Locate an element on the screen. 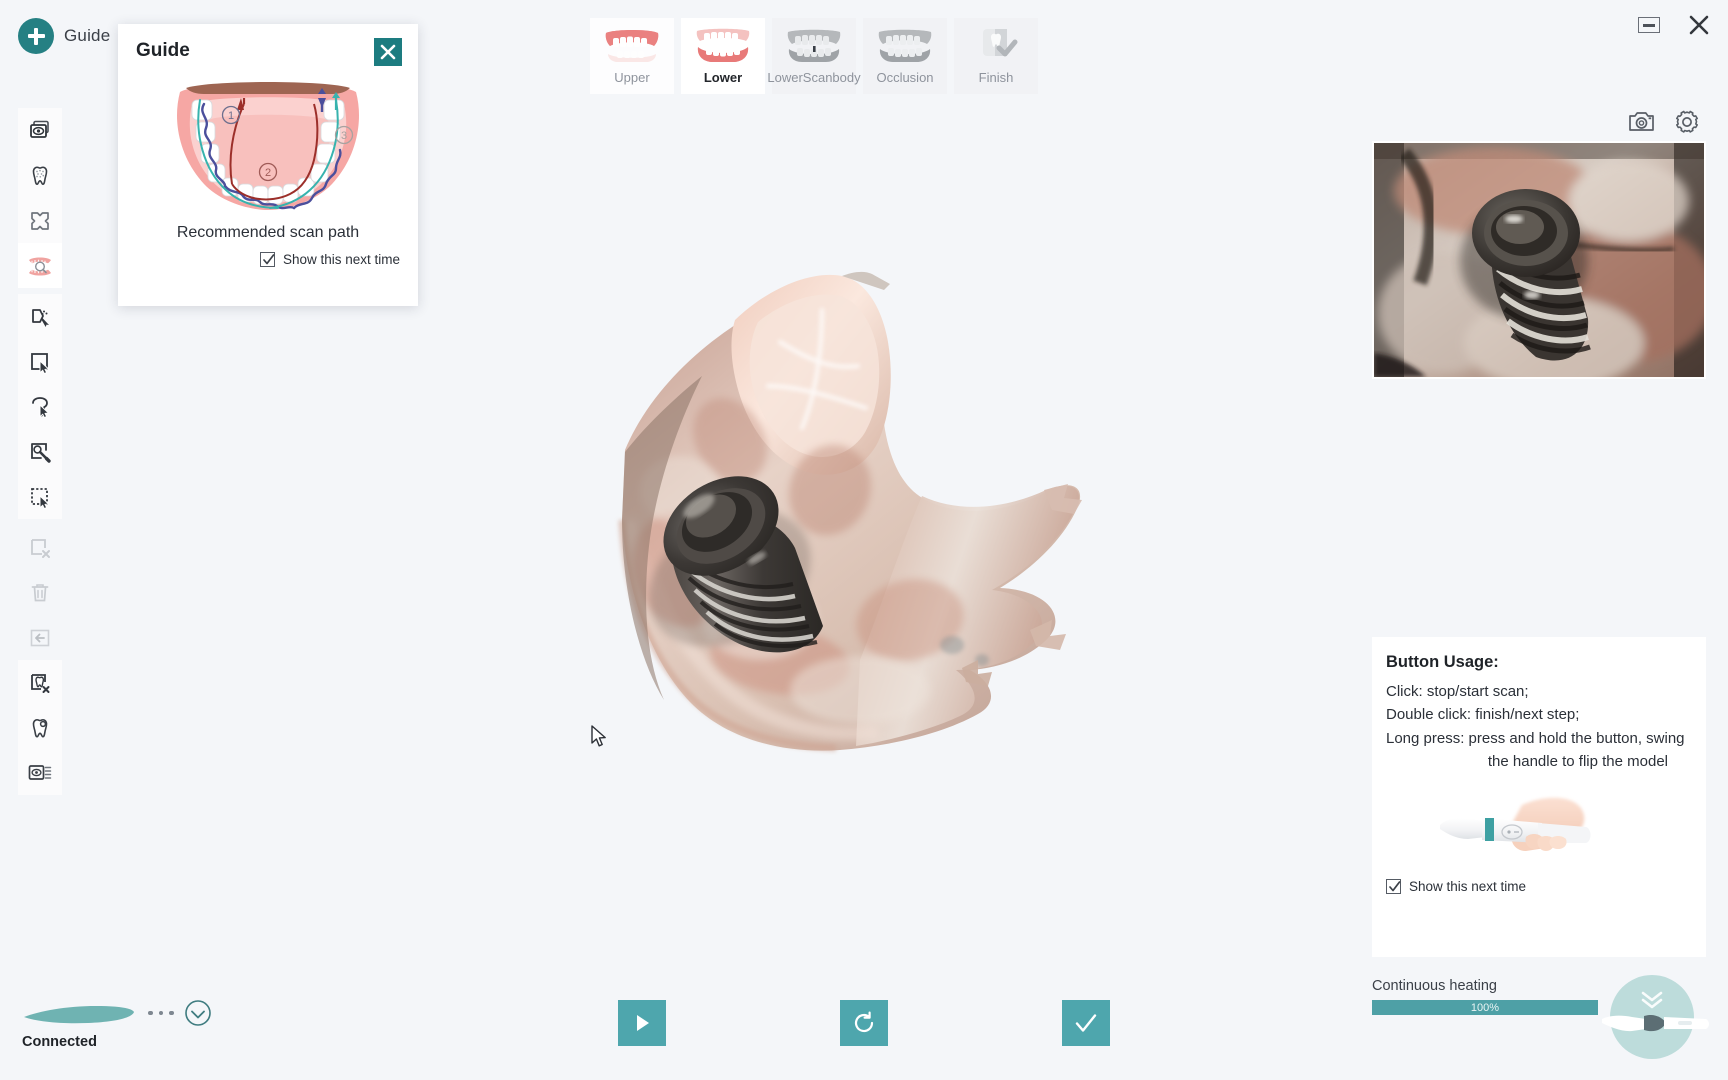  tab-lower-scanbody: LowerScanbody is located at coordinates (814, 56).